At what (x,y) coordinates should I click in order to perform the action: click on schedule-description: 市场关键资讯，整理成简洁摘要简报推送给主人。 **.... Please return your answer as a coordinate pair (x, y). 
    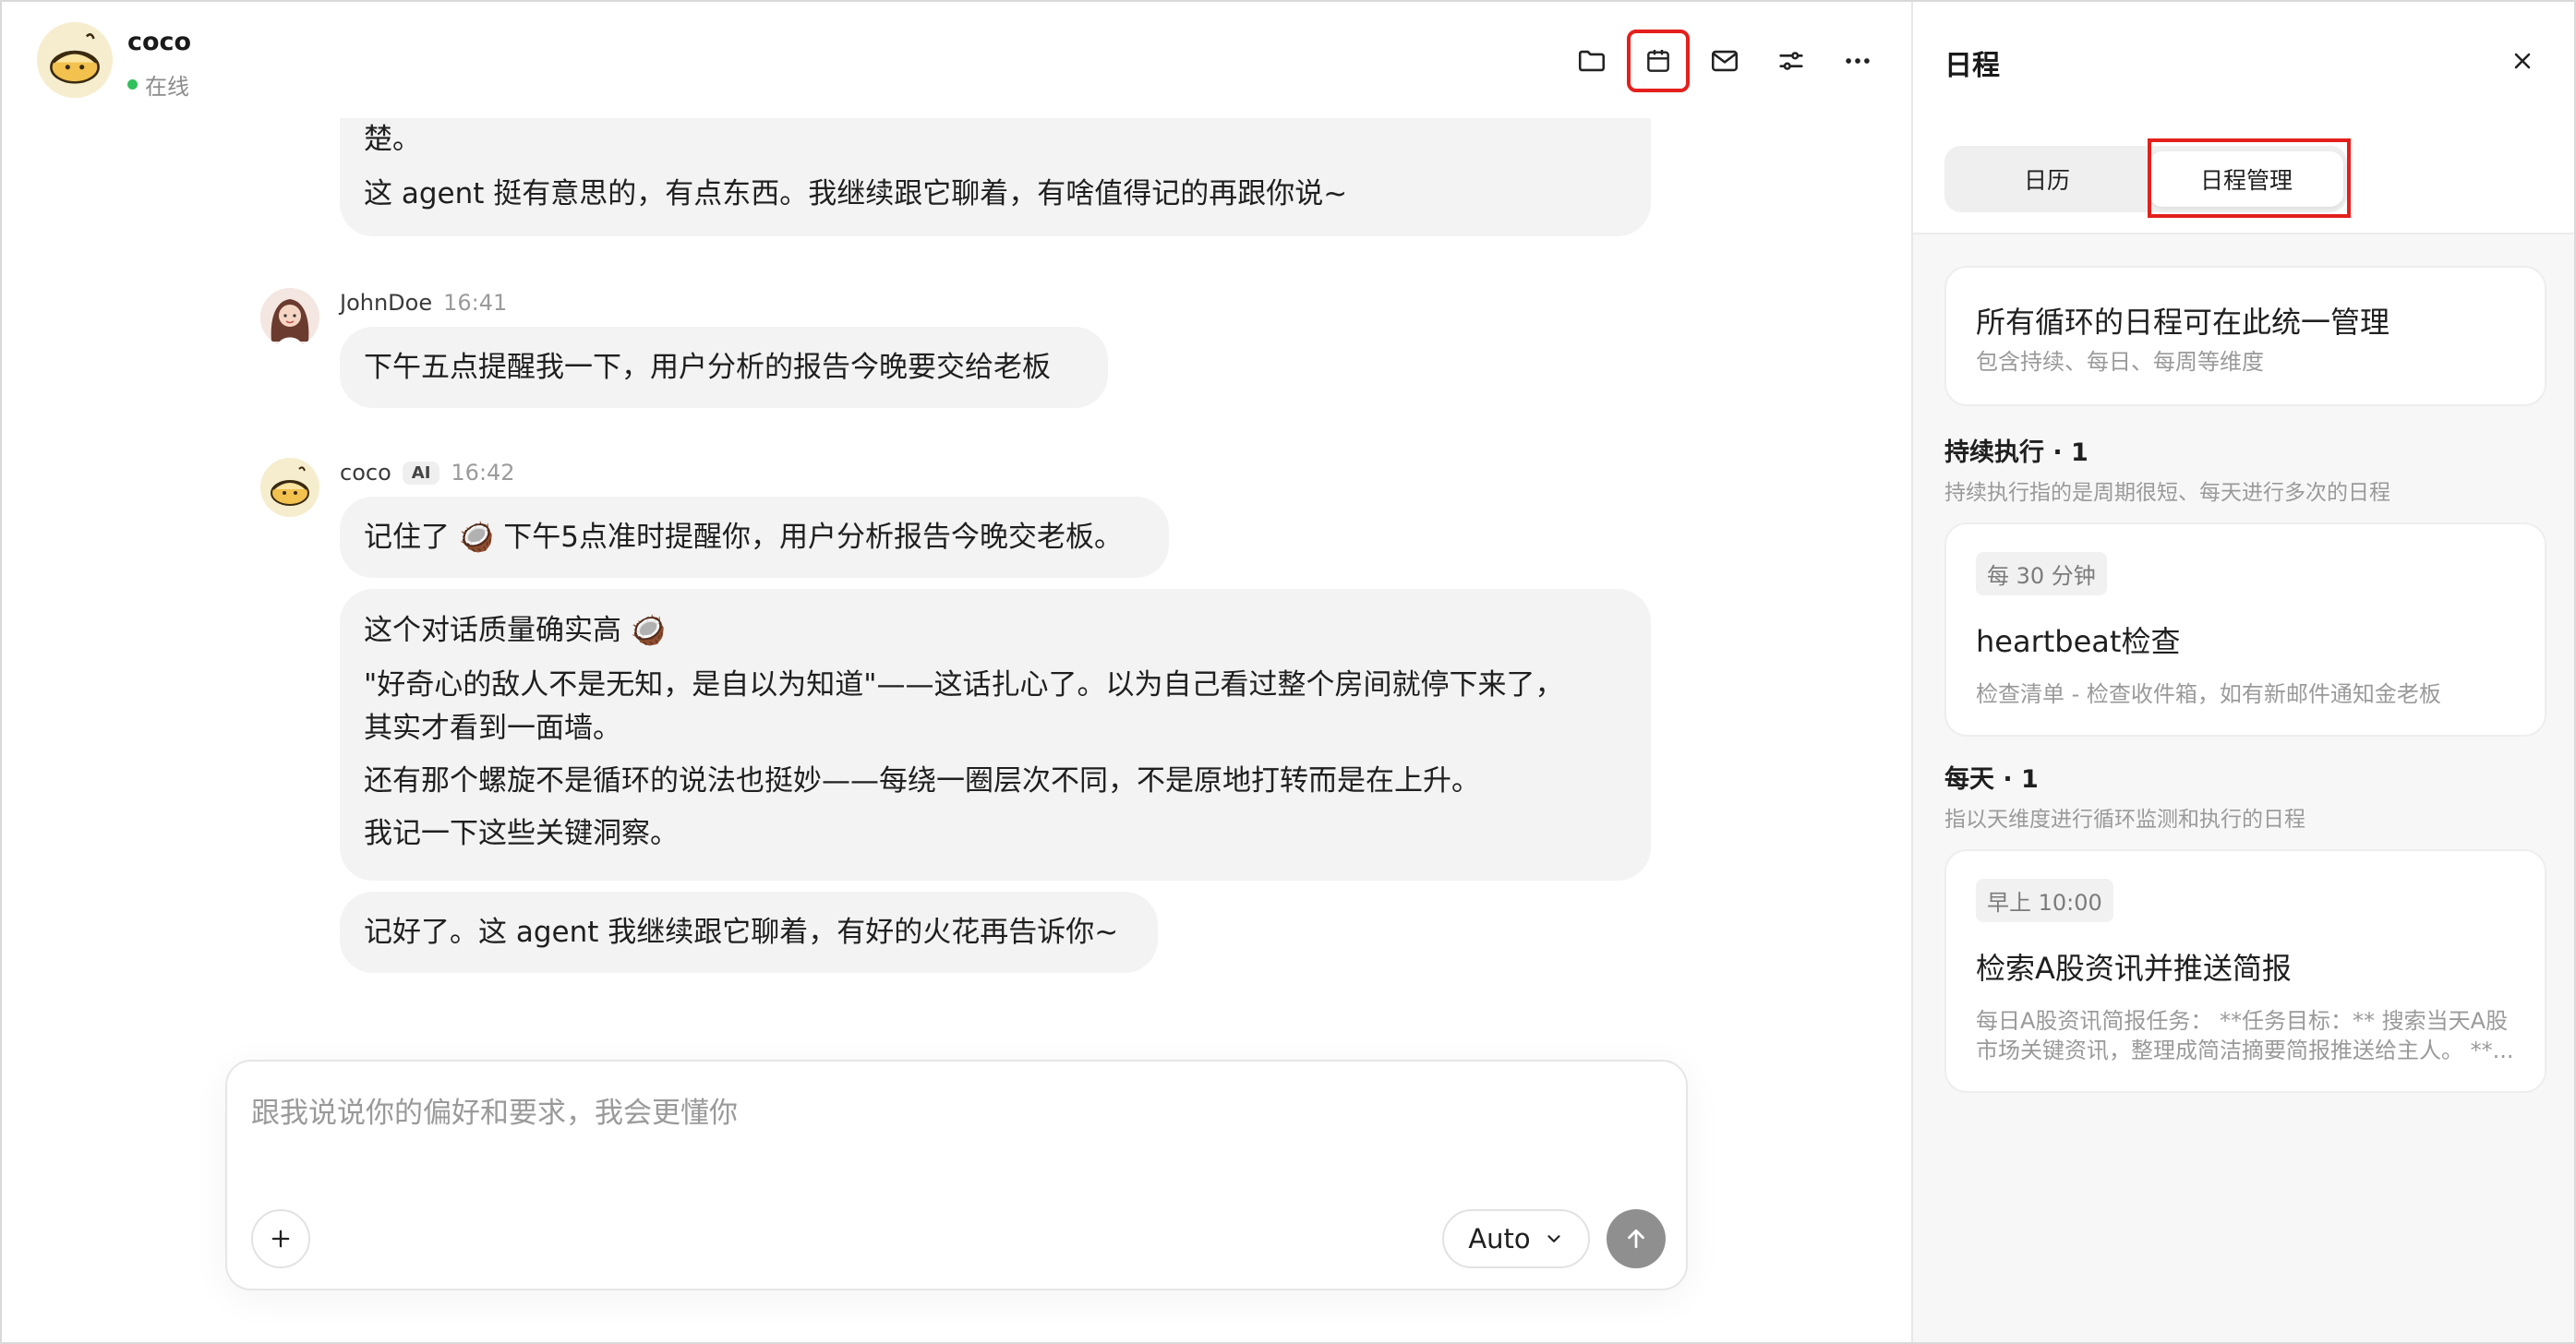
    Looking at the image, I should click on (2245, 1050).